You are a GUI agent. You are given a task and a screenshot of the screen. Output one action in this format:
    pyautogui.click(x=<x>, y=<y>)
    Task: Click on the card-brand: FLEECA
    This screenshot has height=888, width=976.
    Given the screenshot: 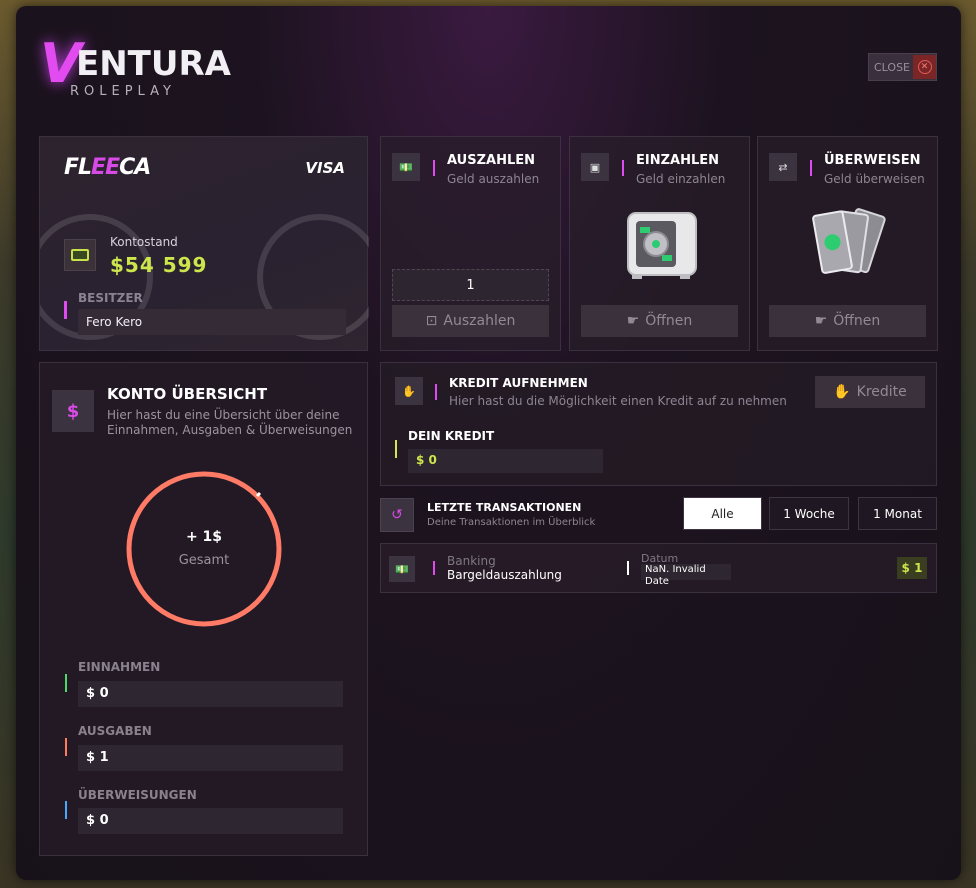 What is the action you would take?
    pyautogui.click(x=107, y=167)
    